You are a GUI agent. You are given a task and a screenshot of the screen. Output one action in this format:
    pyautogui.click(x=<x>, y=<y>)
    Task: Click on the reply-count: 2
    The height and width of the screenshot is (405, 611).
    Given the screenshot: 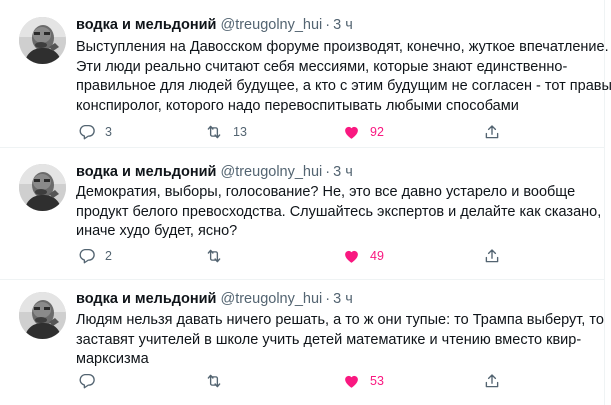 What is the action you would take?
    pyautogui.click(x=108, y=256)
    